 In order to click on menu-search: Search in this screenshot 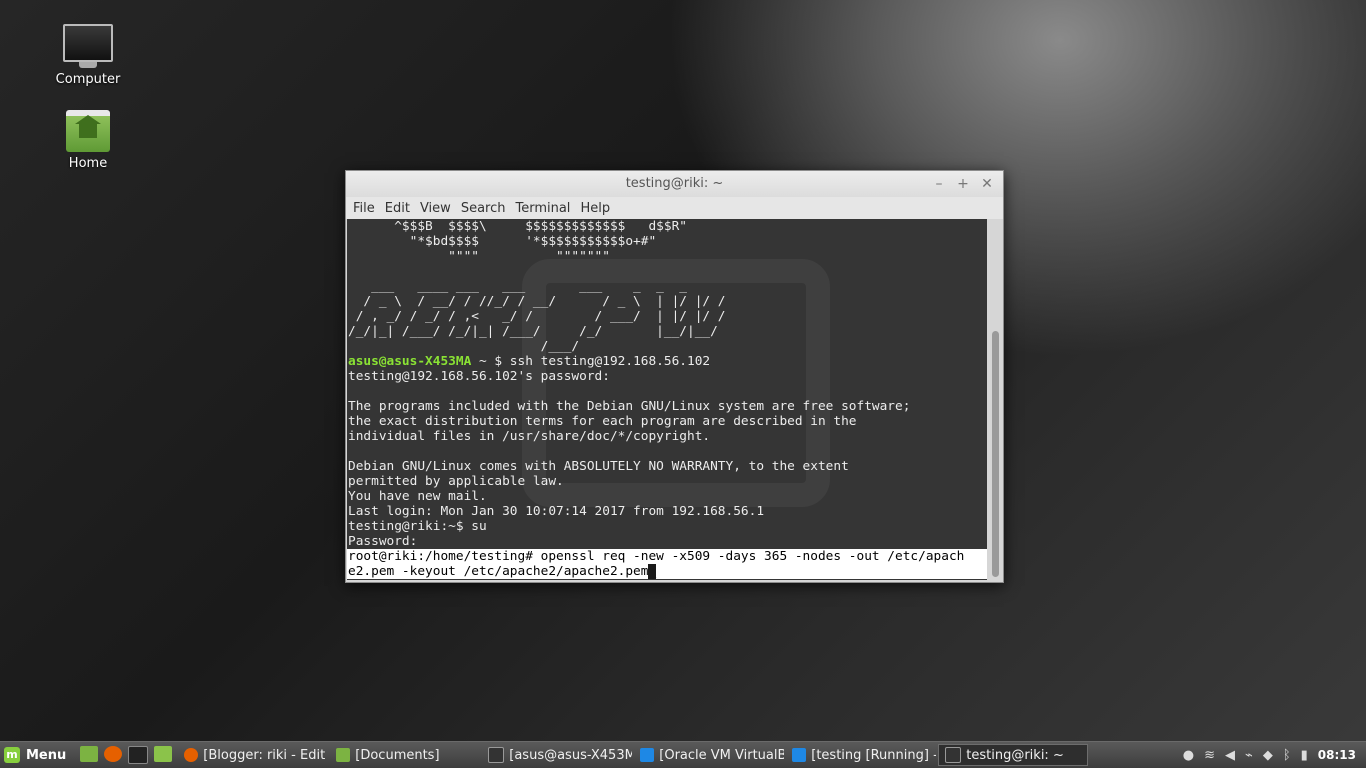, I will do `click(483, 208)`.